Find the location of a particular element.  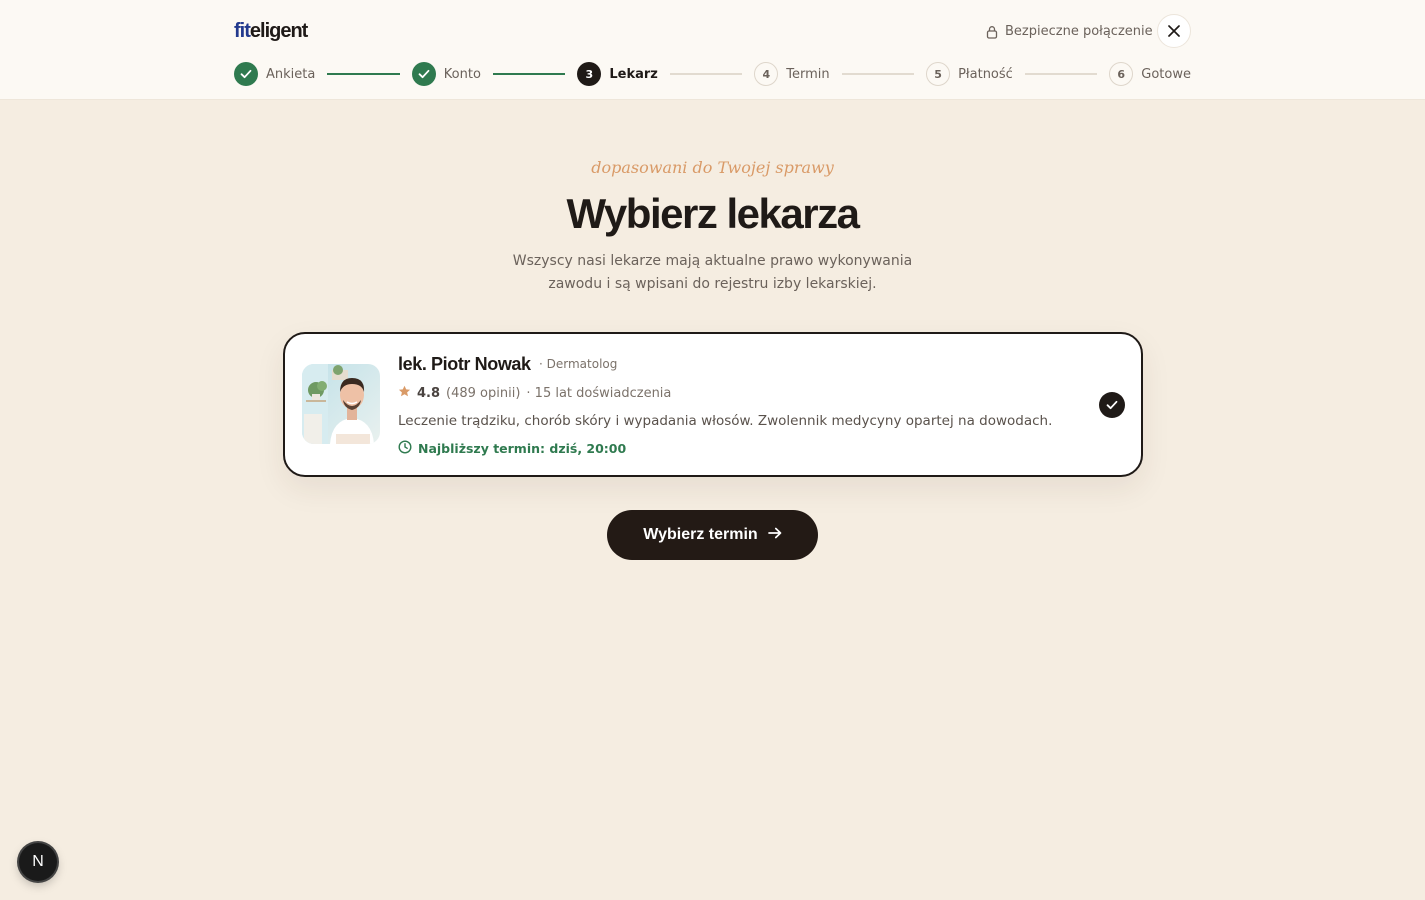

doctor-specialty: · Dermatolog is located at coordinates (578, 364).